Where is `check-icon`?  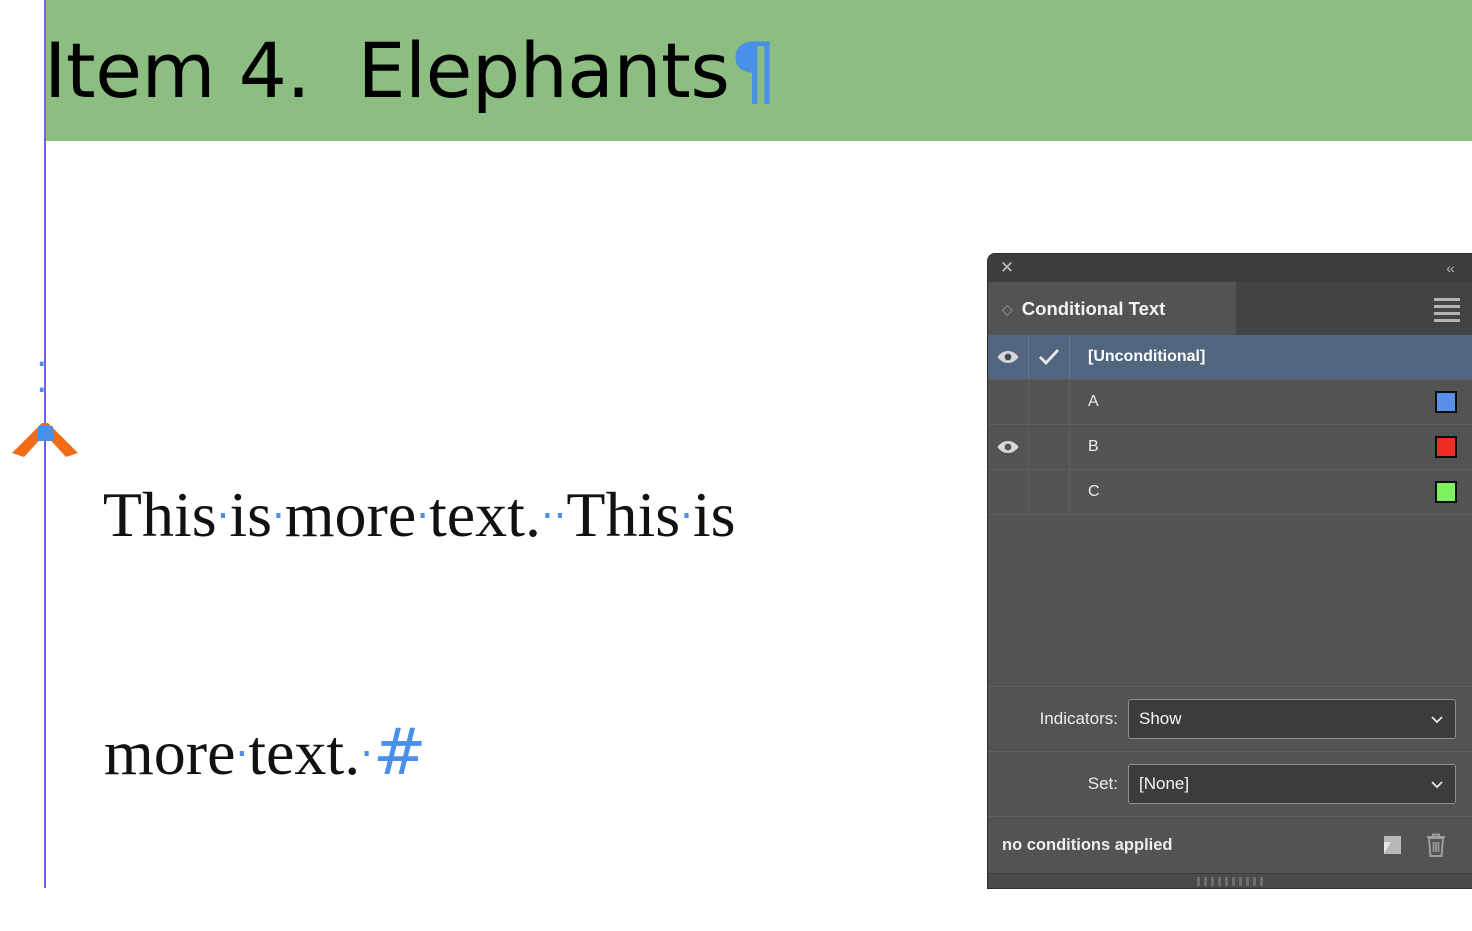
check-icon is located at coordinates (1049, 356).